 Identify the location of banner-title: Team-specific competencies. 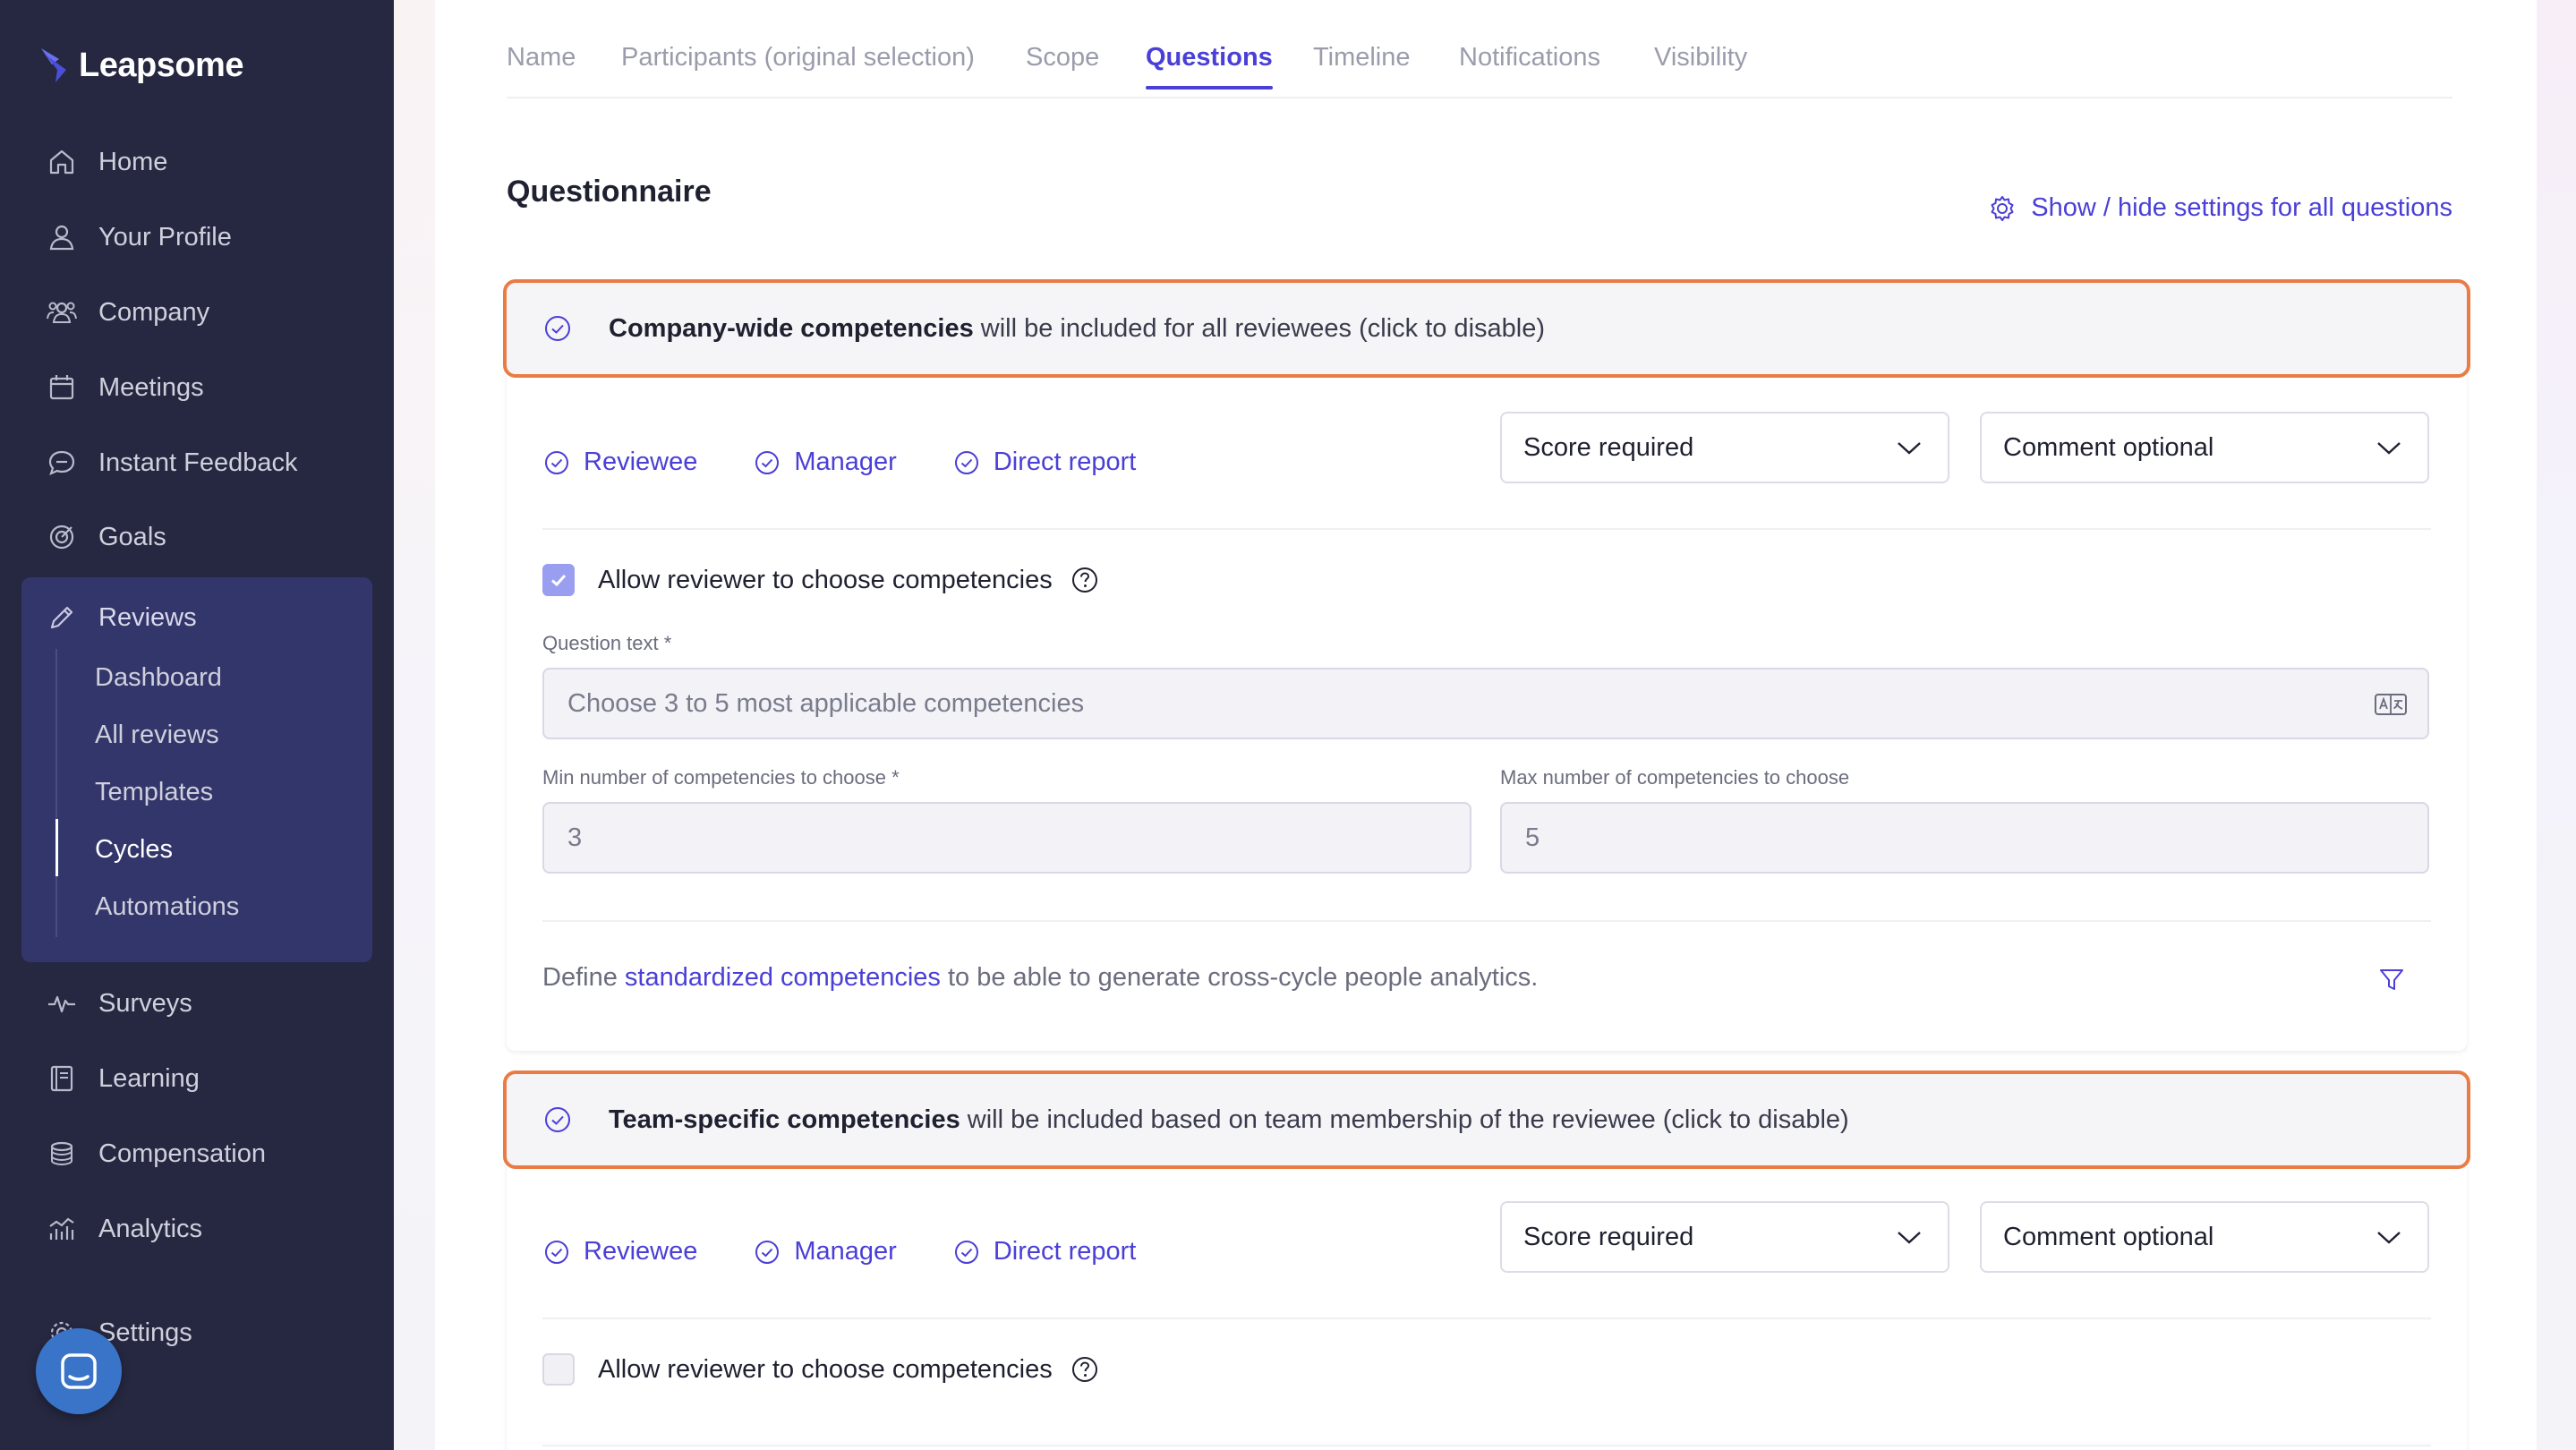
(784, 1119).